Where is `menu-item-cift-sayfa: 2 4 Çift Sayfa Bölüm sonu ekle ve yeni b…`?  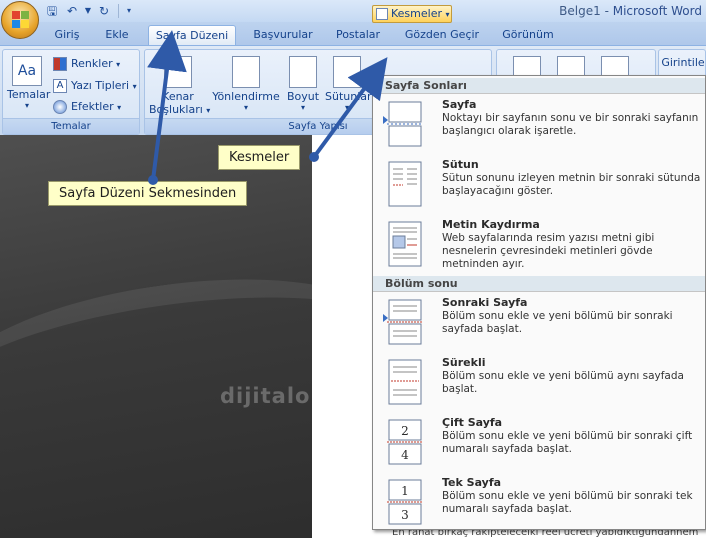 menu-item-cift-sayfa: 2 4 Çift Sayfa Bölüm sonu ekle ve yeni b… is located at coordinates (539, 442).